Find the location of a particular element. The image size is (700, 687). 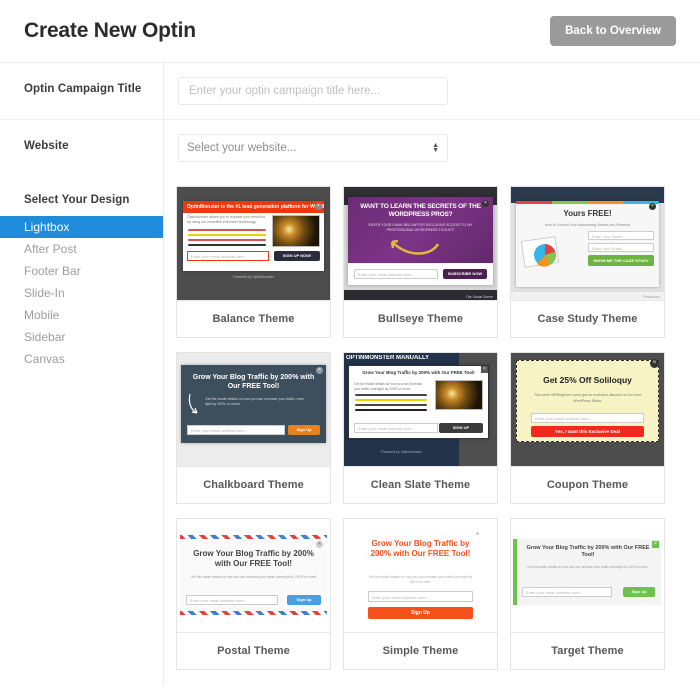

theme-label-coupon: Coupon Theme is located at coordinates (587, 484).